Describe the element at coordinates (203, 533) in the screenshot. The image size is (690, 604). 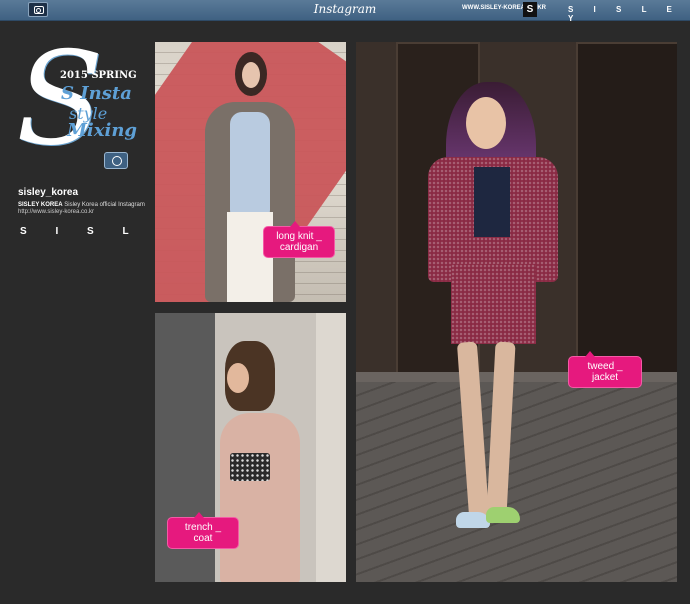
I see `tag-label: trench _ coat` at that location.